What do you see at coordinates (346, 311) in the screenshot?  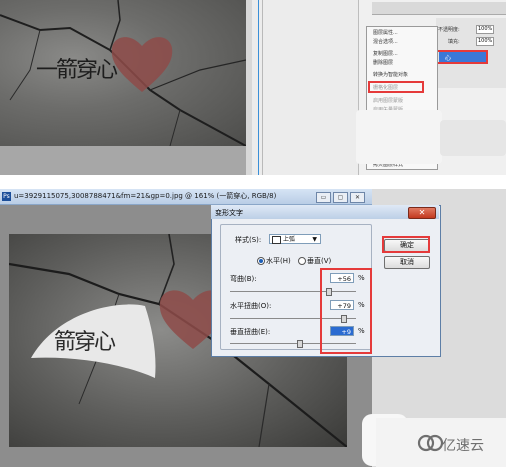 I see `values-highlight-box` at bounding box center [346, 311].